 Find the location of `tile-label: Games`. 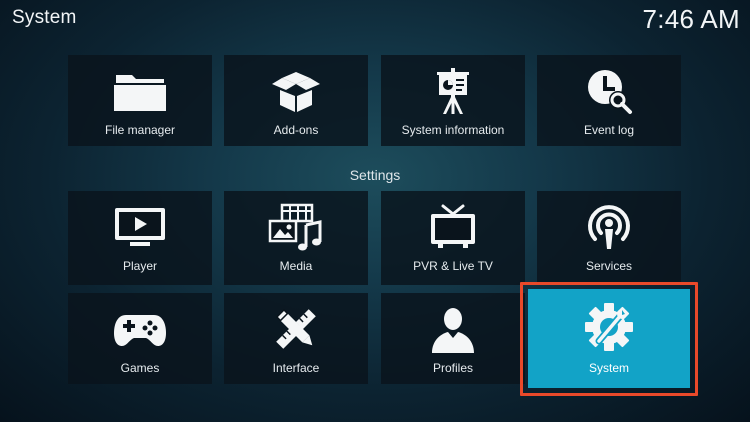

tile-label: Games is located at coordinates (140, 368).